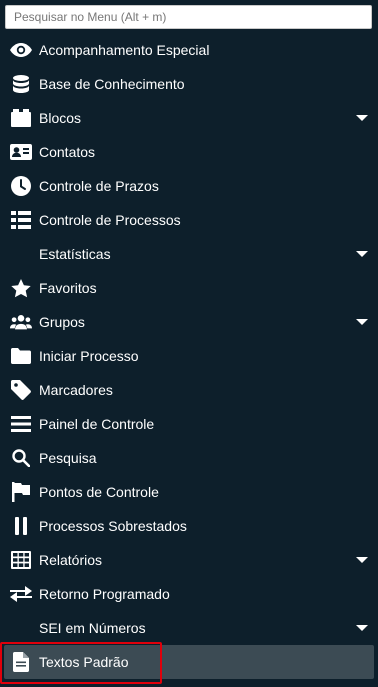 The image size is (378, 687). Describe the element at coordinates (21, 50) in the screenshot. I see `eye-icon` at that location.